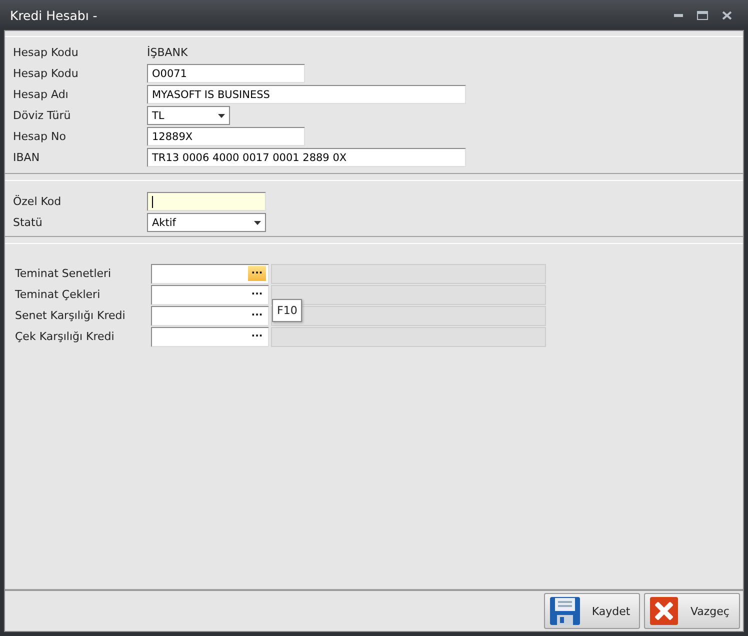 The width and height of the screenshot is (748, 636). I want to click on input-field: MYASOFT IS BUSINESS, so click(306, 94).